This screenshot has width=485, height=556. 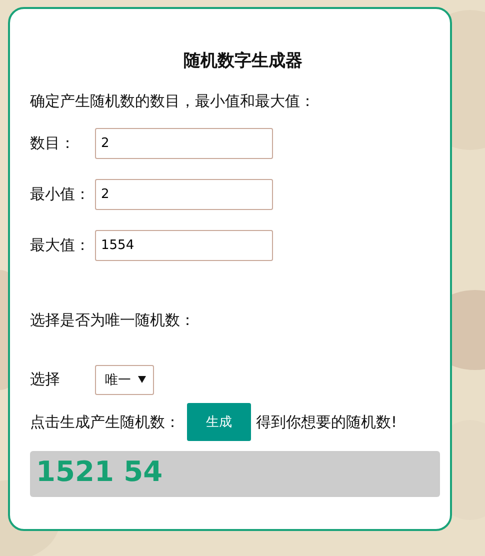 I want to click on field-label: 最小值：, so click(x=60, y=194).